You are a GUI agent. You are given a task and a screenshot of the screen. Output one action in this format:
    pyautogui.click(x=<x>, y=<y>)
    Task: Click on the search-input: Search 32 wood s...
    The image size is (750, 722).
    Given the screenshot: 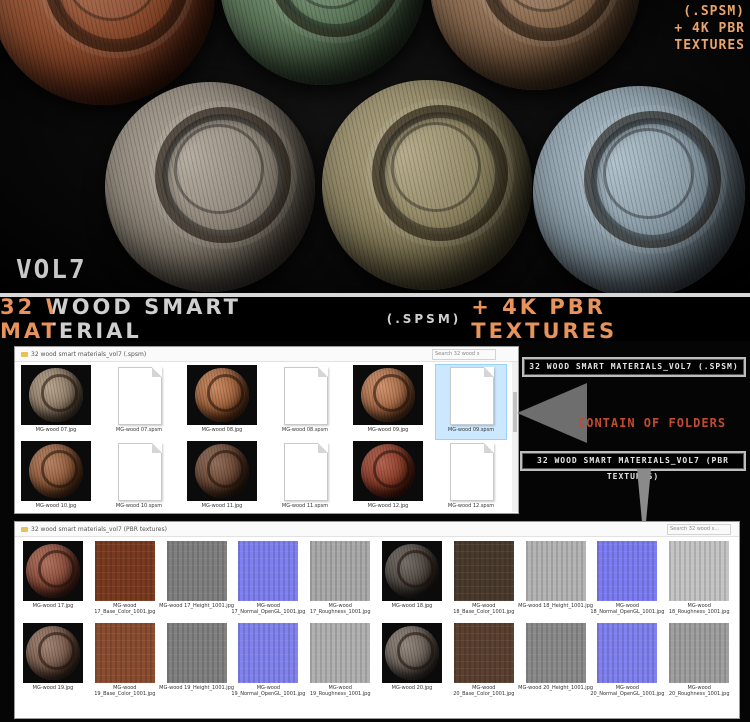 What is the action you would take?
    pyautogui.click(x=699, y=529)
    